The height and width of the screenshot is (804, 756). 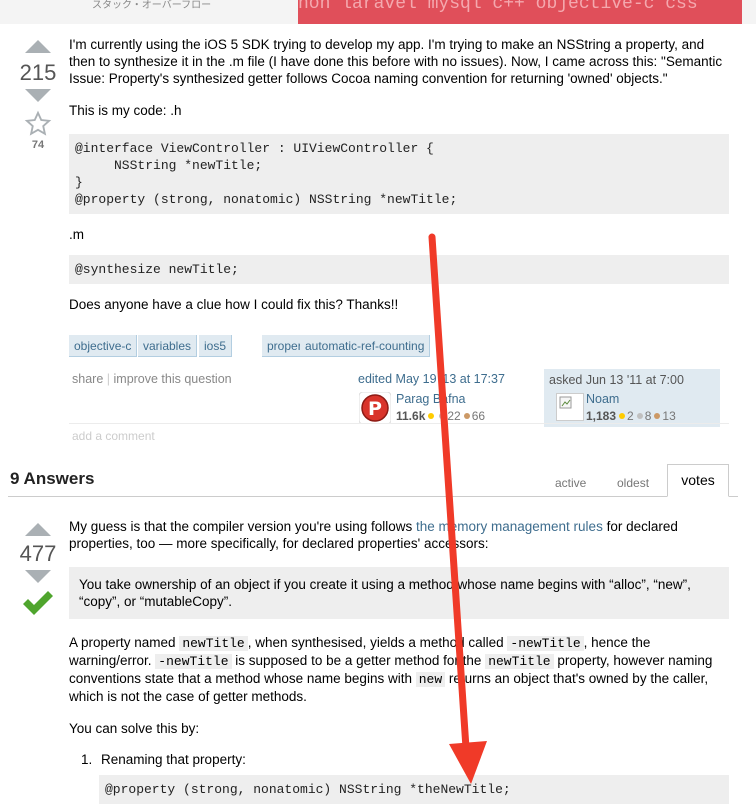 I want to click on asker-silver-count: 8, so click(x=648, y=416).